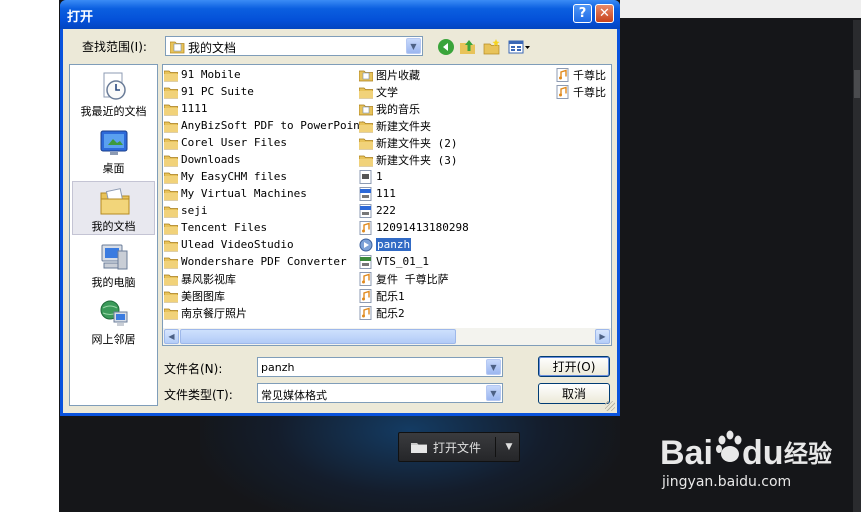 This screenshot has height=512, width=861. What do you see at coordinates (115, 201) in the screenshot?
I see `my-documents-icon` at bounding box center [115, 201].